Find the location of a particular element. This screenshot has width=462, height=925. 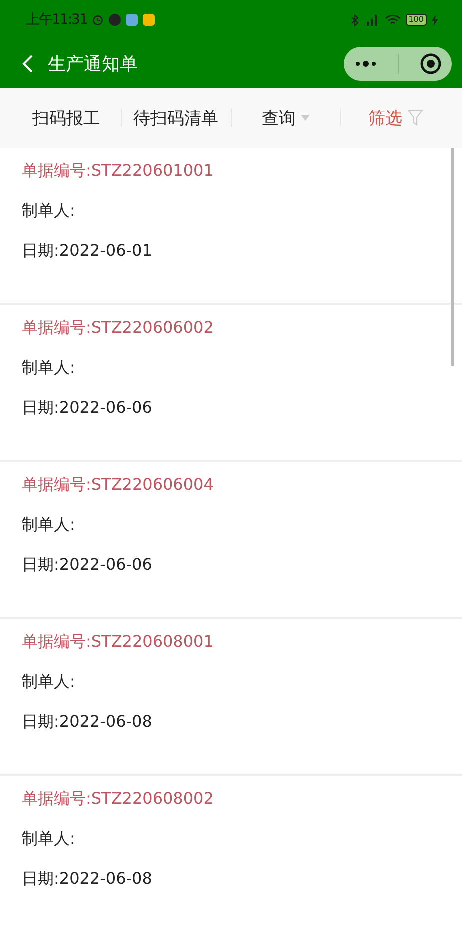

tab: 扫码报工 is located at coordinates (66, 118).